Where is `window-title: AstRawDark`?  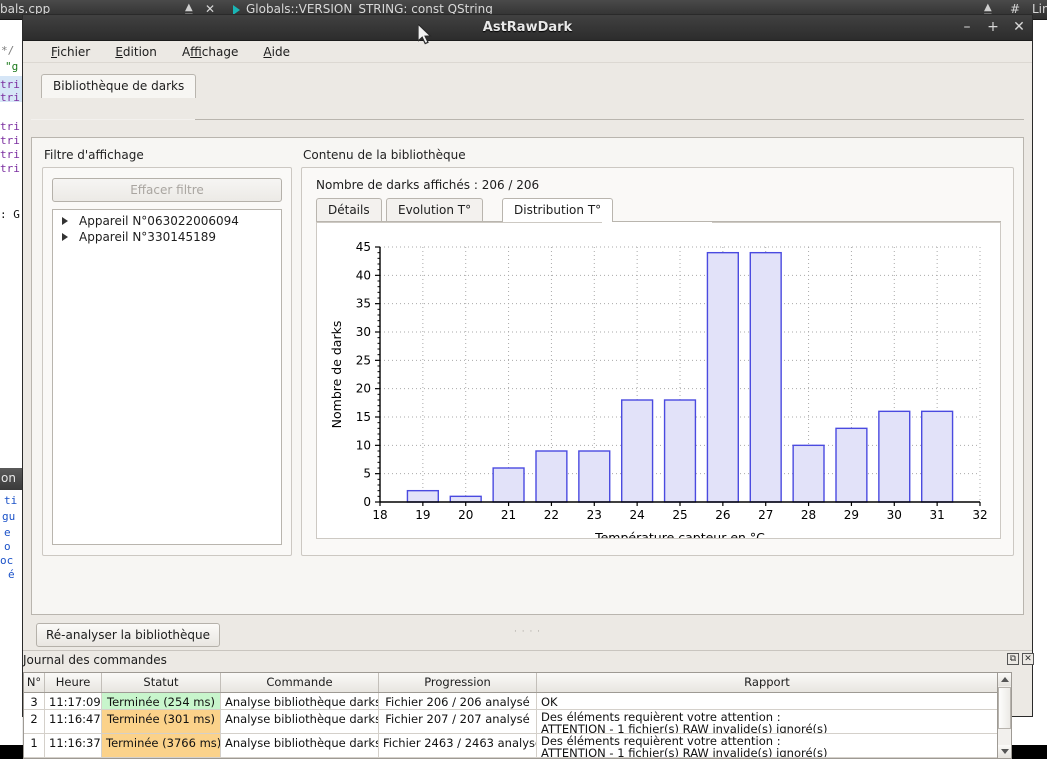 window-title: AstRawDark is located at coordinates (527, 27).